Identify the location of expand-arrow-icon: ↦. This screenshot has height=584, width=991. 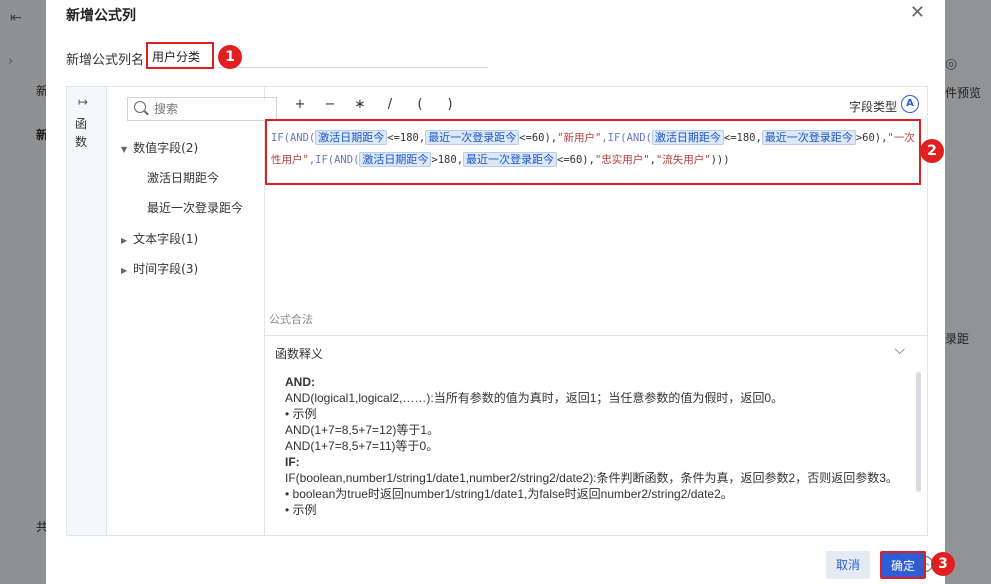
(83, 102).